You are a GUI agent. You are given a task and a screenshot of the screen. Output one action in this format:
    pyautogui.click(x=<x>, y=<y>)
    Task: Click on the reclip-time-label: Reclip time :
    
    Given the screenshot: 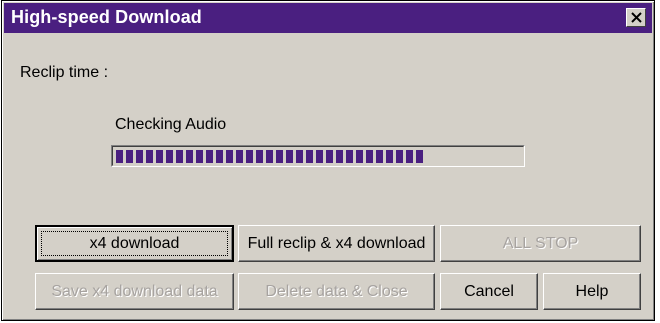 What is the action you would take?
    pyautogui.click(x=64, y=72)
    